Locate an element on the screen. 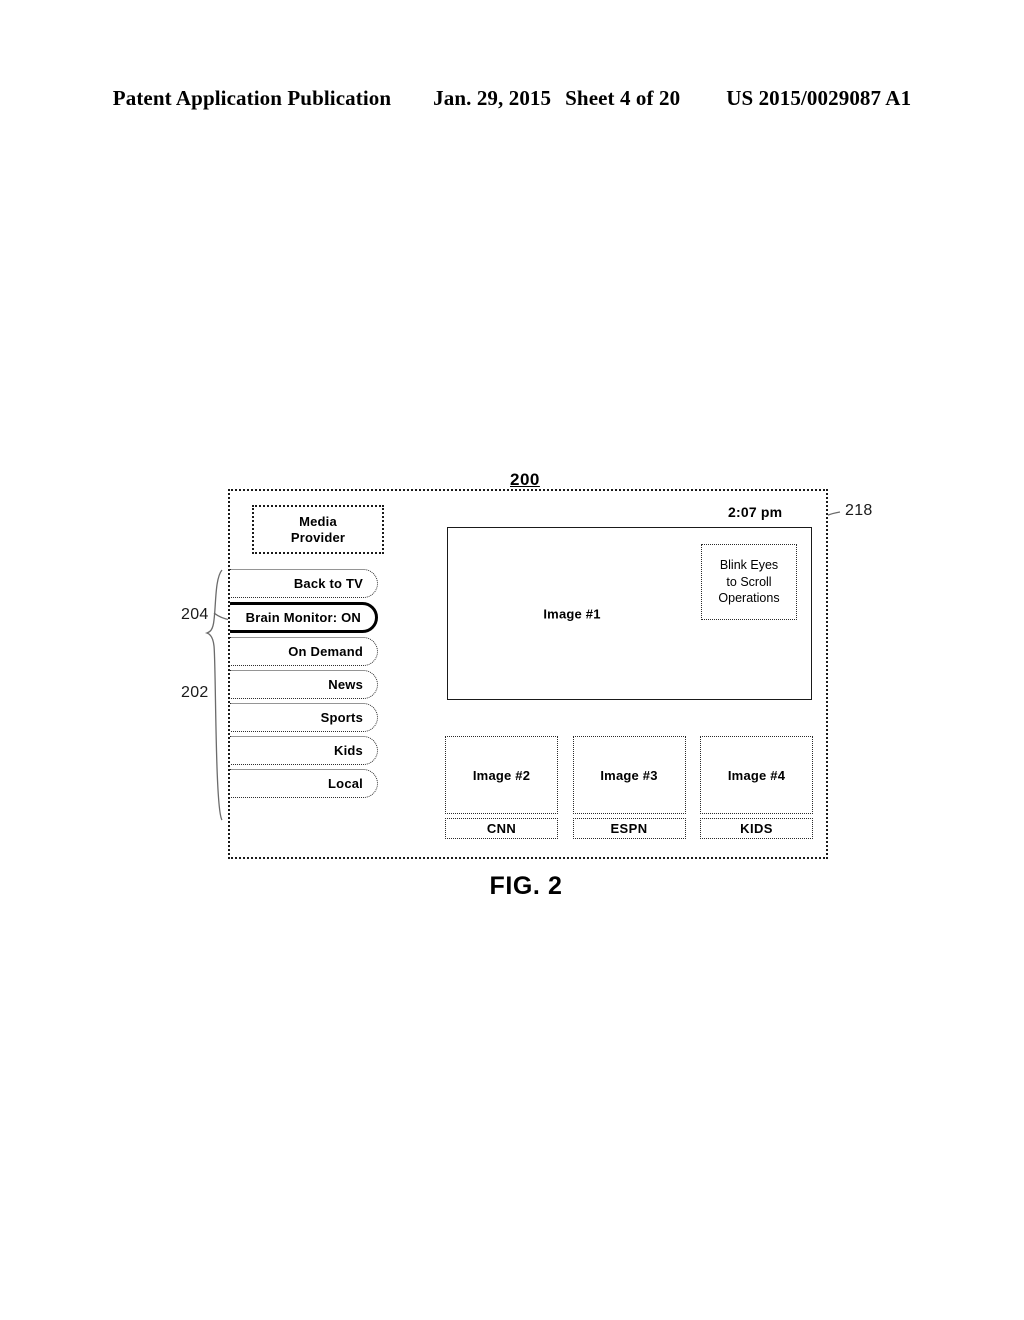 Image resolution: width=1024 pixels, height=1320 pixels. thumbnail-kids: Image #4 KIDS is located at coordinates (756, 787).